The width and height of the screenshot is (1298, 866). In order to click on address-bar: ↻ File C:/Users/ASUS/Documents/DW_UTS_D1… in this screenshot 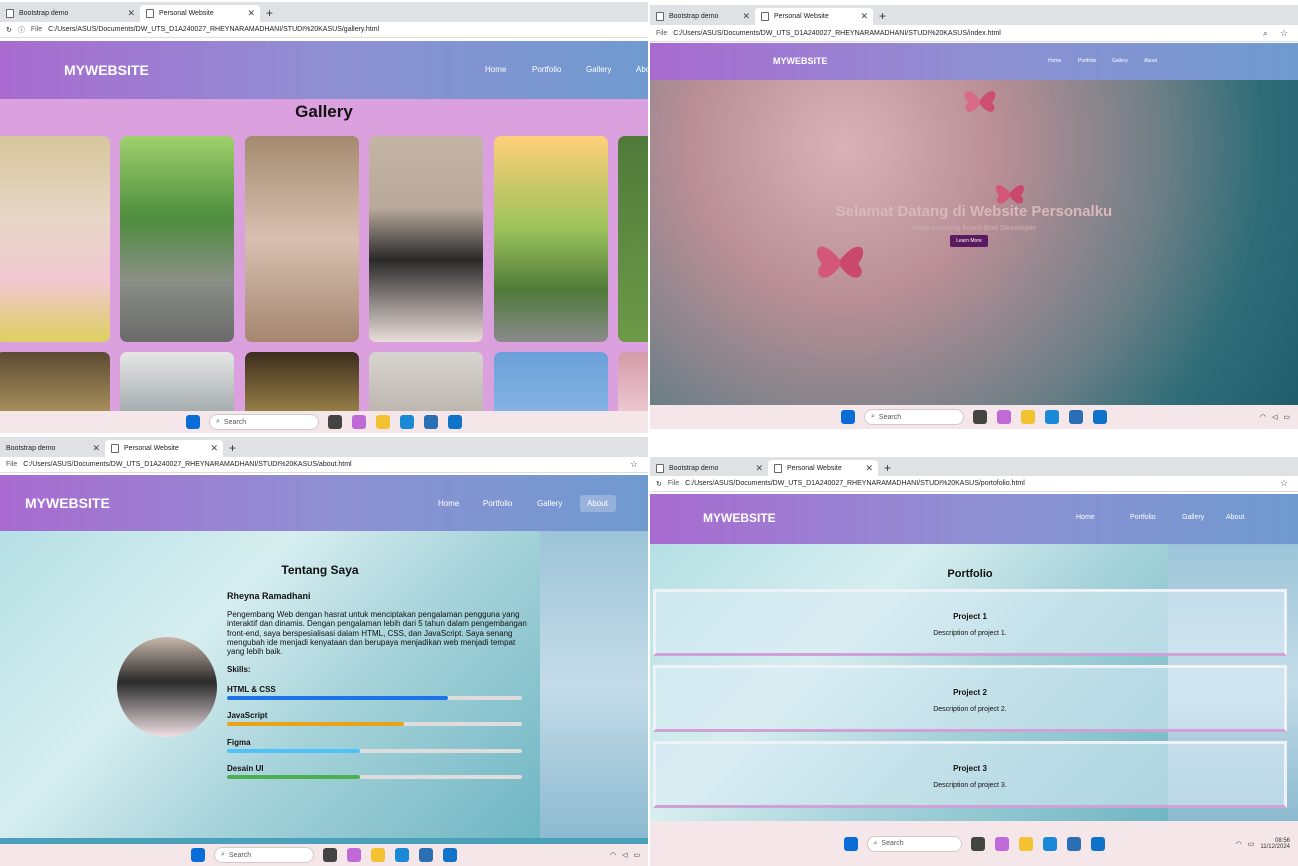, I will do `click(974, 484)`.